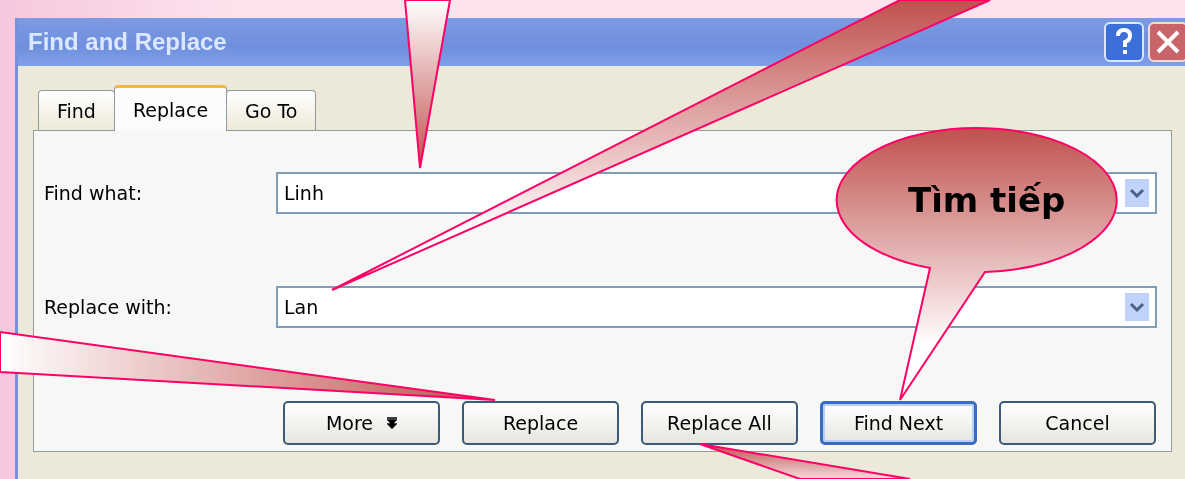  What do you see at coordinates (271, 110) in the screenshot?
I see `tab: Go To` at bounding box center [271, 110].